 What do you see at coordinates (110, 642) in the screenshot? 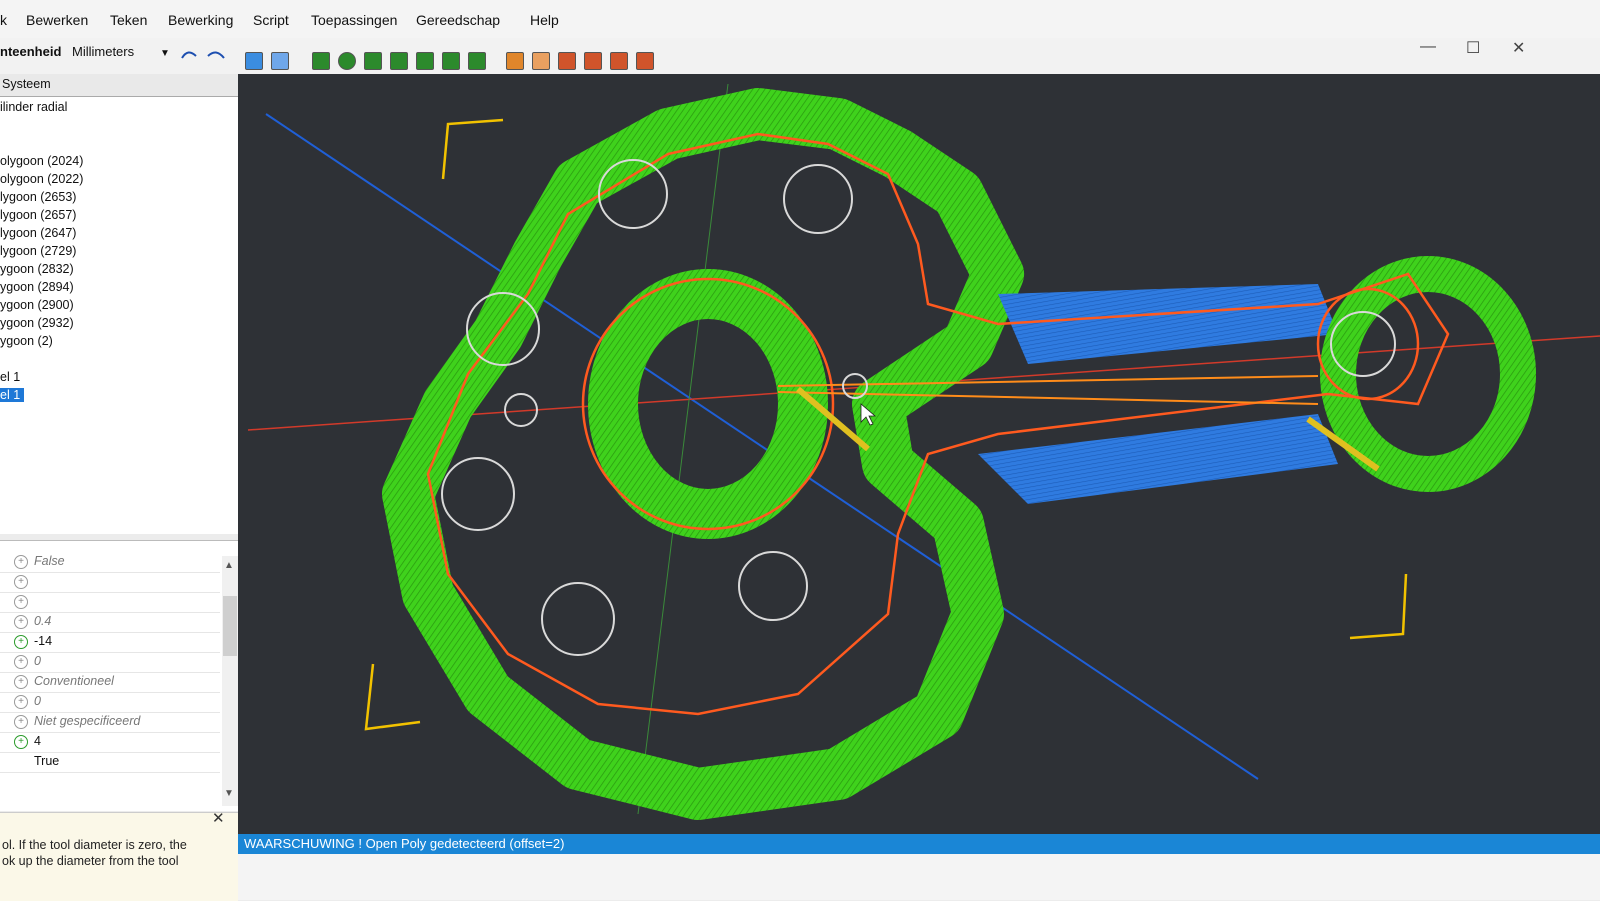
I see `property-row: + -14` at bounding box center [110, 642].